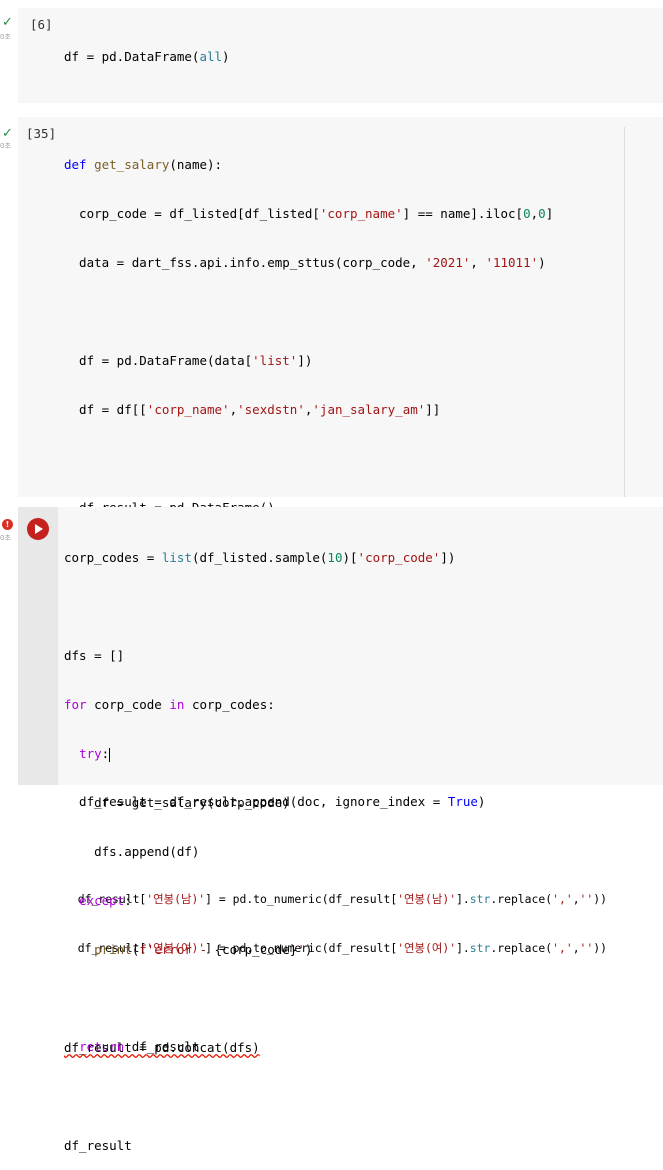 The height and width of the screenshot is (1170, 663). What do you see at coordinates (203, 949) in the screenshot?
I see `code-line: print(f'error - {corp_code}')` at bounding box center [203, 949].